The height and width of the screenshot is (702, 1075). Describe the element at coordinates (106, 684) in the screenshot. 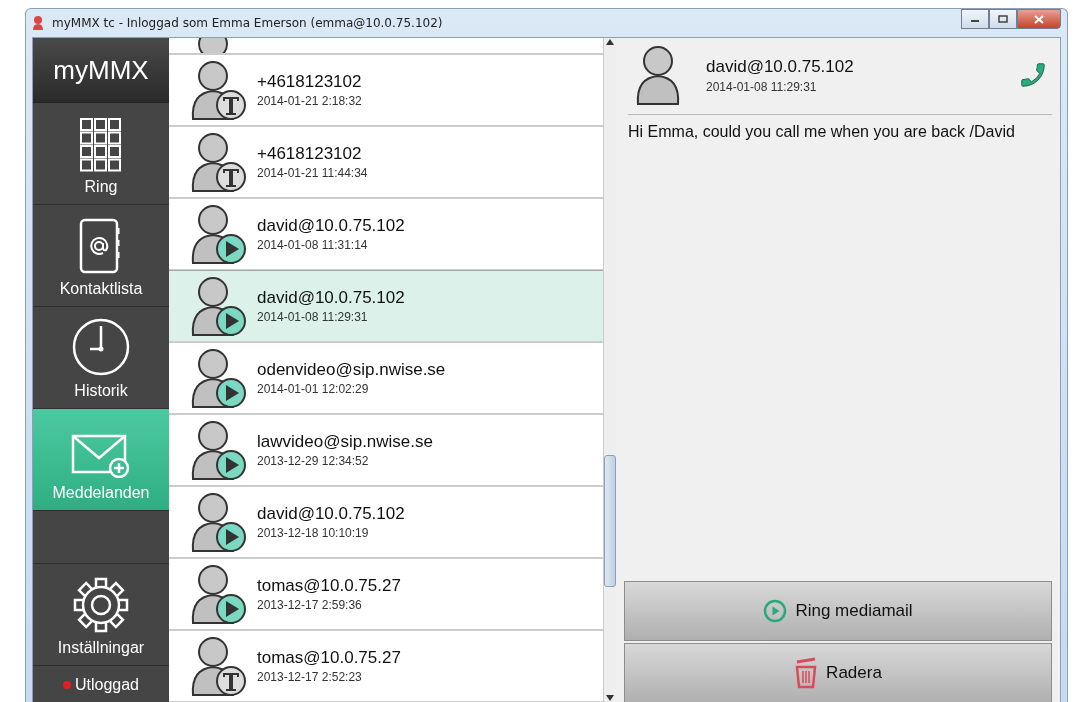

I see `status-label: Utloggad` at that location.